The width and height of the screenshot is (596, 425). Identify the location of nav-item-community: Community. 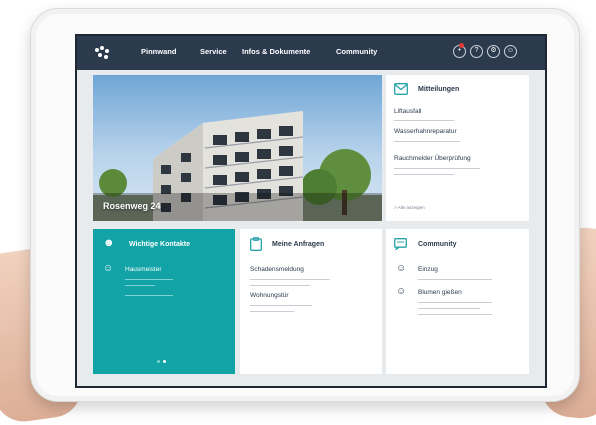
(356, 51).